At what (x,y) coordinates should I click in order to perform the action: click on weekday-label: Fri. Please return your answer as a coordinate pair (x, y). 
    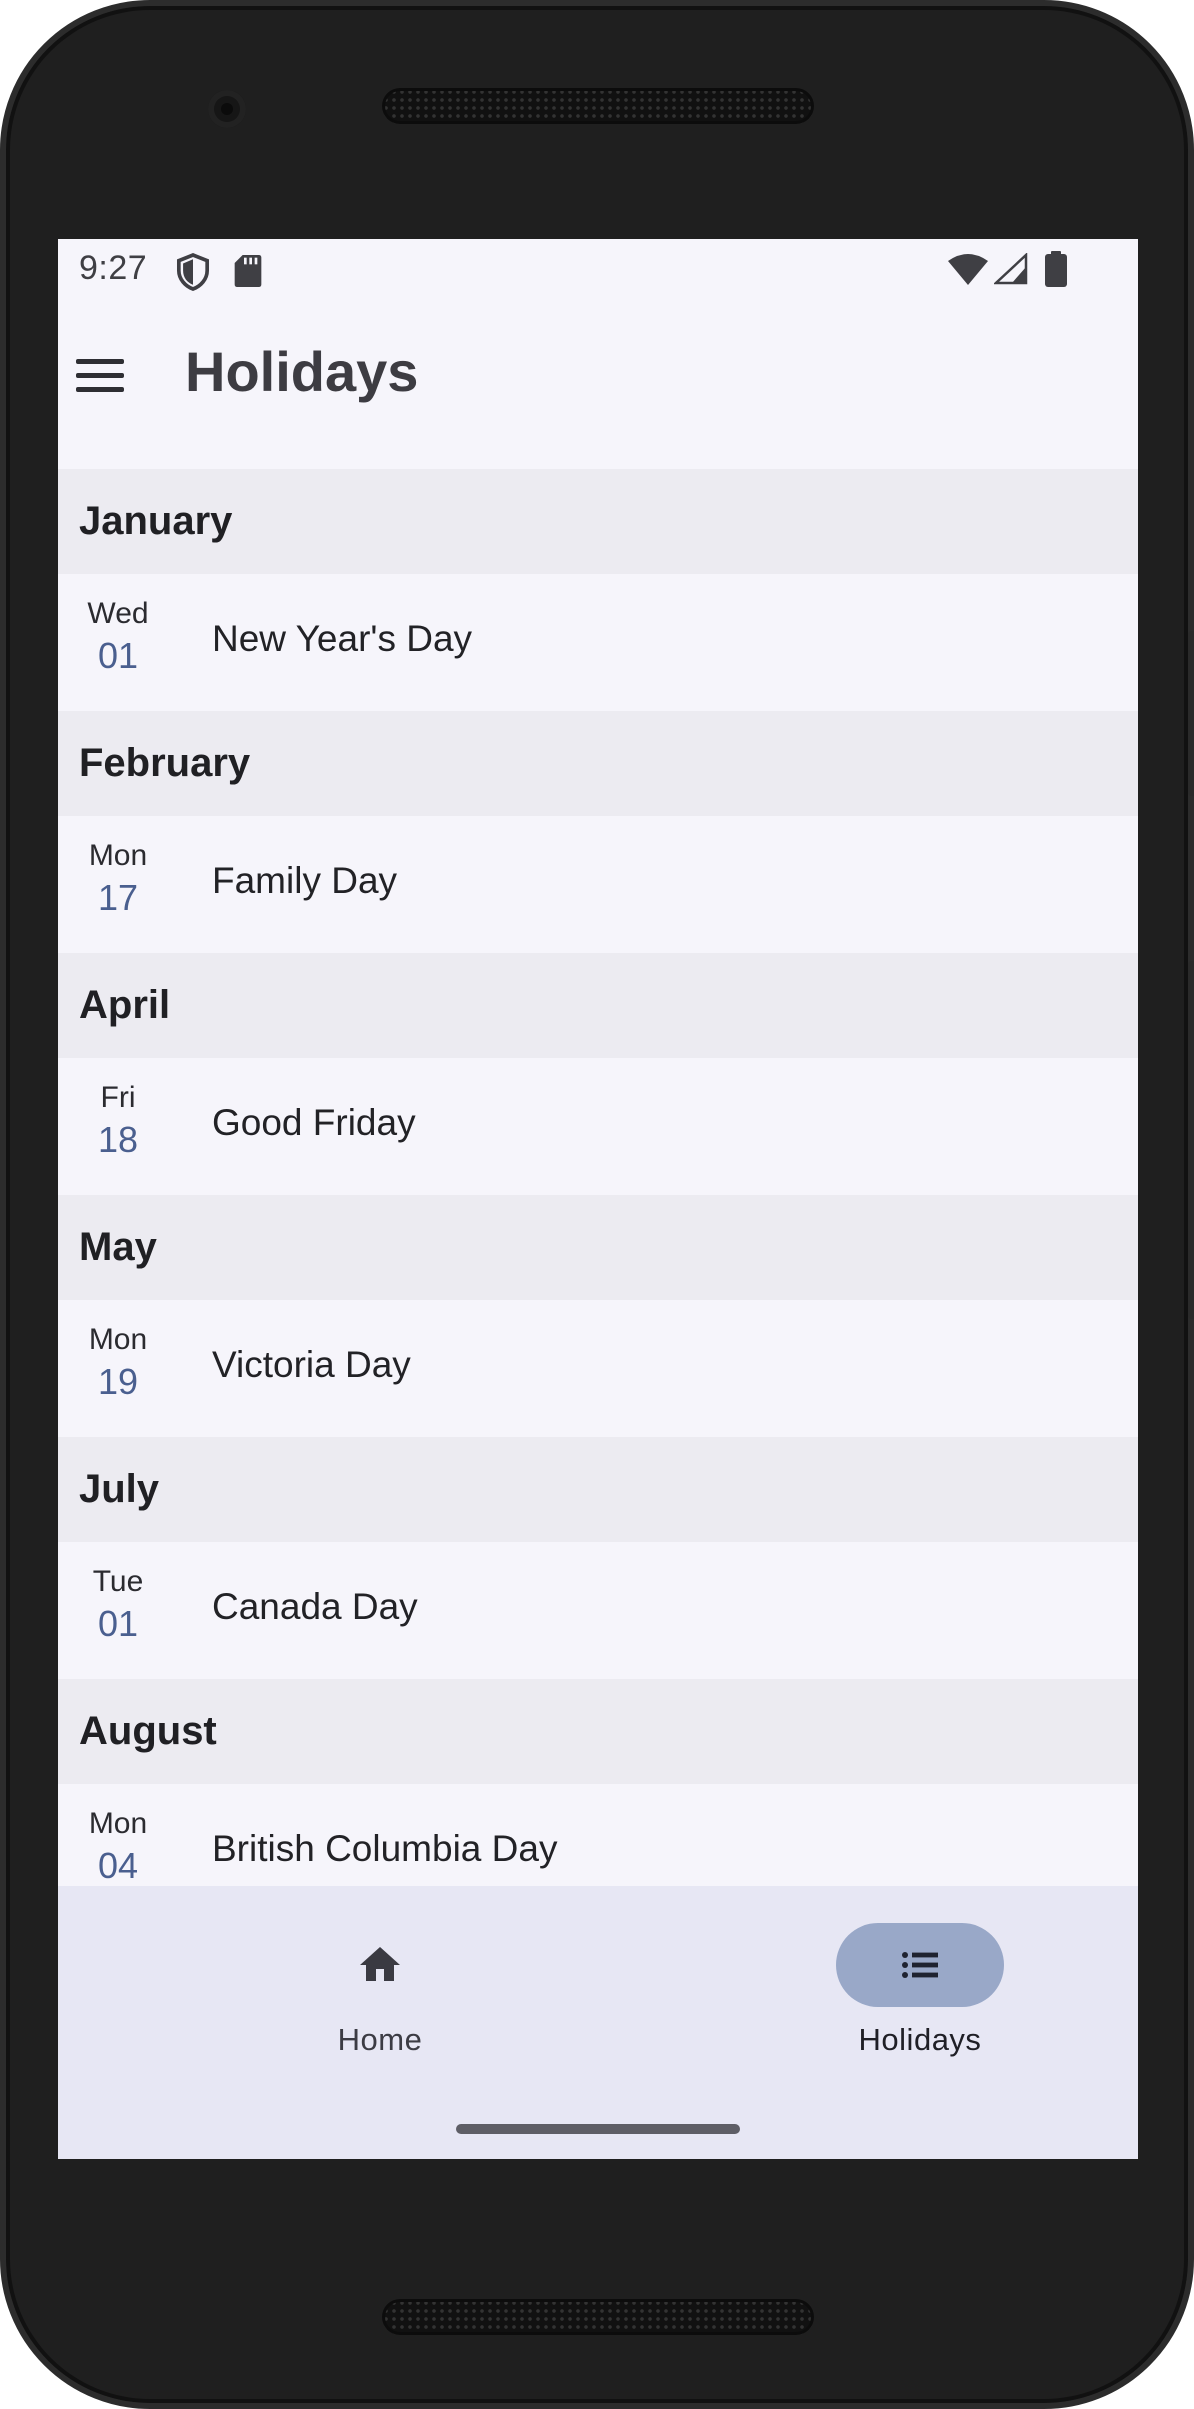
    Looking at the image, I should click on (118, 1097).